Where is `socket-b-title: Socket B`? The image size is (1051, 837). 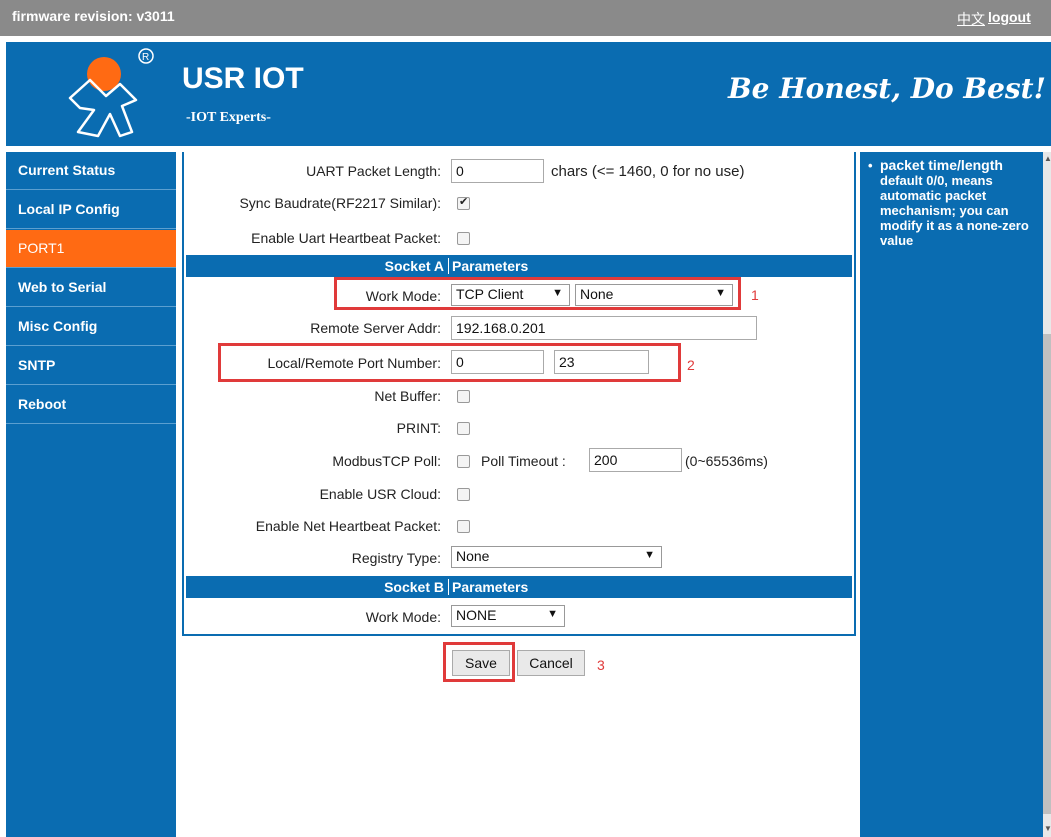 socket-b-title: Socket B is located at coordinates (414, 587).